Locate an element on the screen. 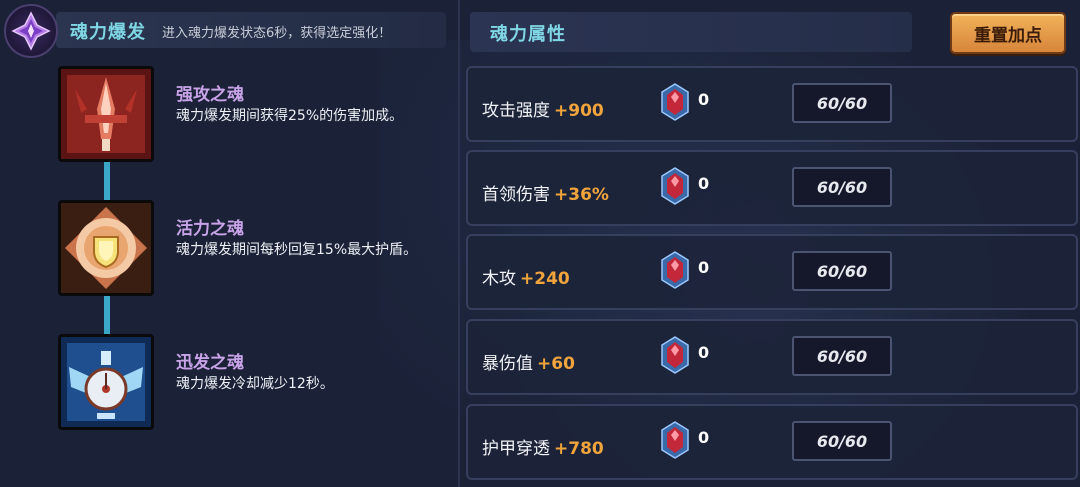 This screenshot has height=487, width=1080. red-sword-icon is located at coordinates (106, 114).